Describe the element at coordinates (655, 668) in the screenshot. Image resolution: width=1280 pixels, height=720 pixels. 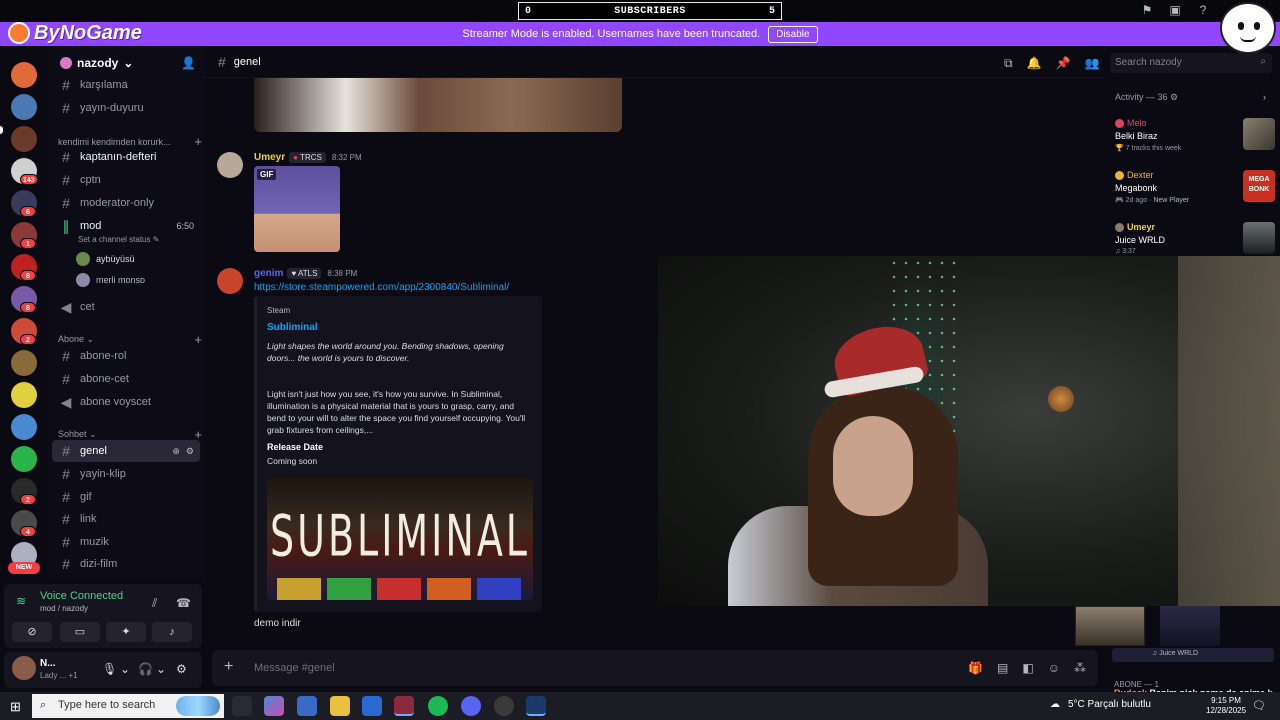
I see `message-composer: + Message #genel 🎁 ▤ ◧ ☺ ⁂` at that location.